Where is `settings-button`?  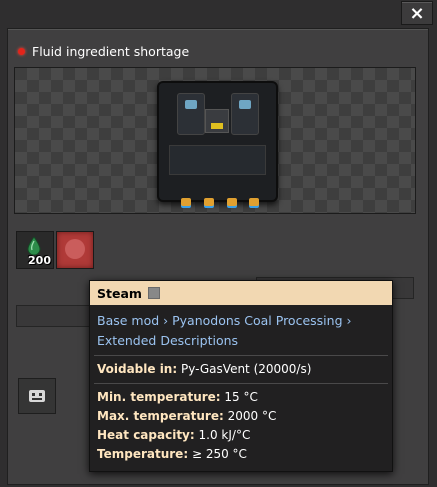
settings-button is located at coordinates (37, 396).